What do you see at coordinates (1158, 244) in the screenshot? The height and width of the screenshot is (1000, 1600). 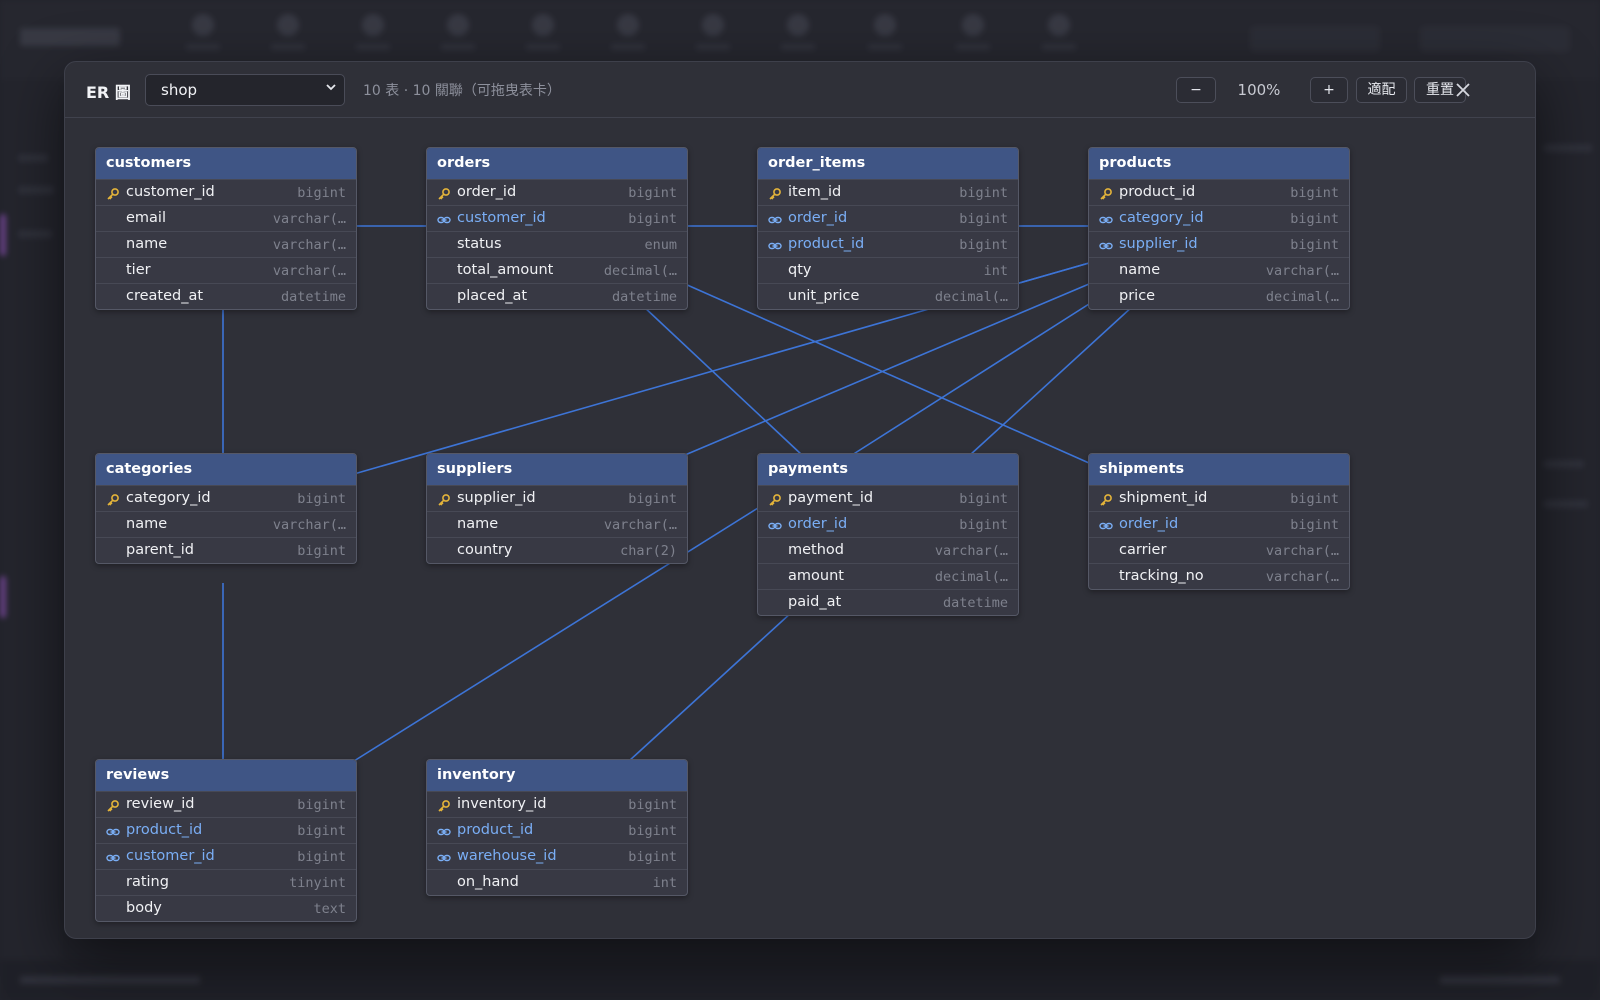 I see `column-name: supplier_id` at bounding box center [1158, 244].